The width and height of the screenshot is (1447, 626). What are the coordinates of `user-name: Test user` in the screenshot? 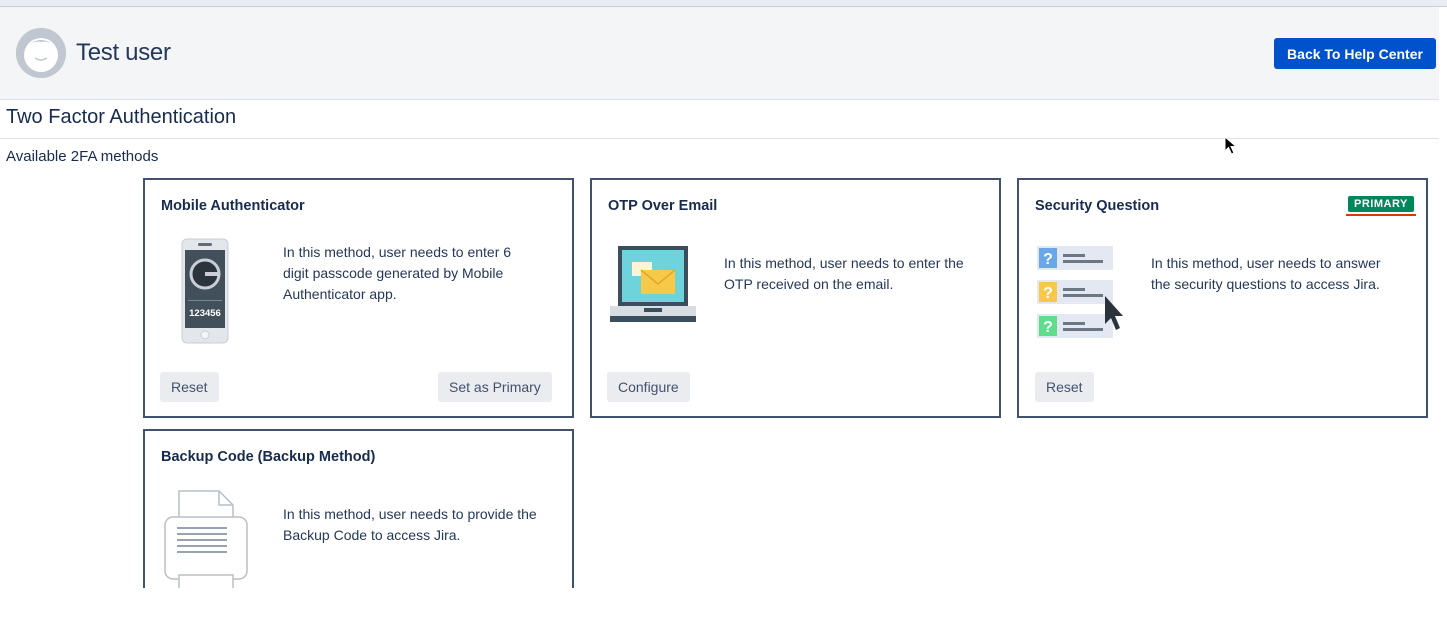 It's located at (123, 52).